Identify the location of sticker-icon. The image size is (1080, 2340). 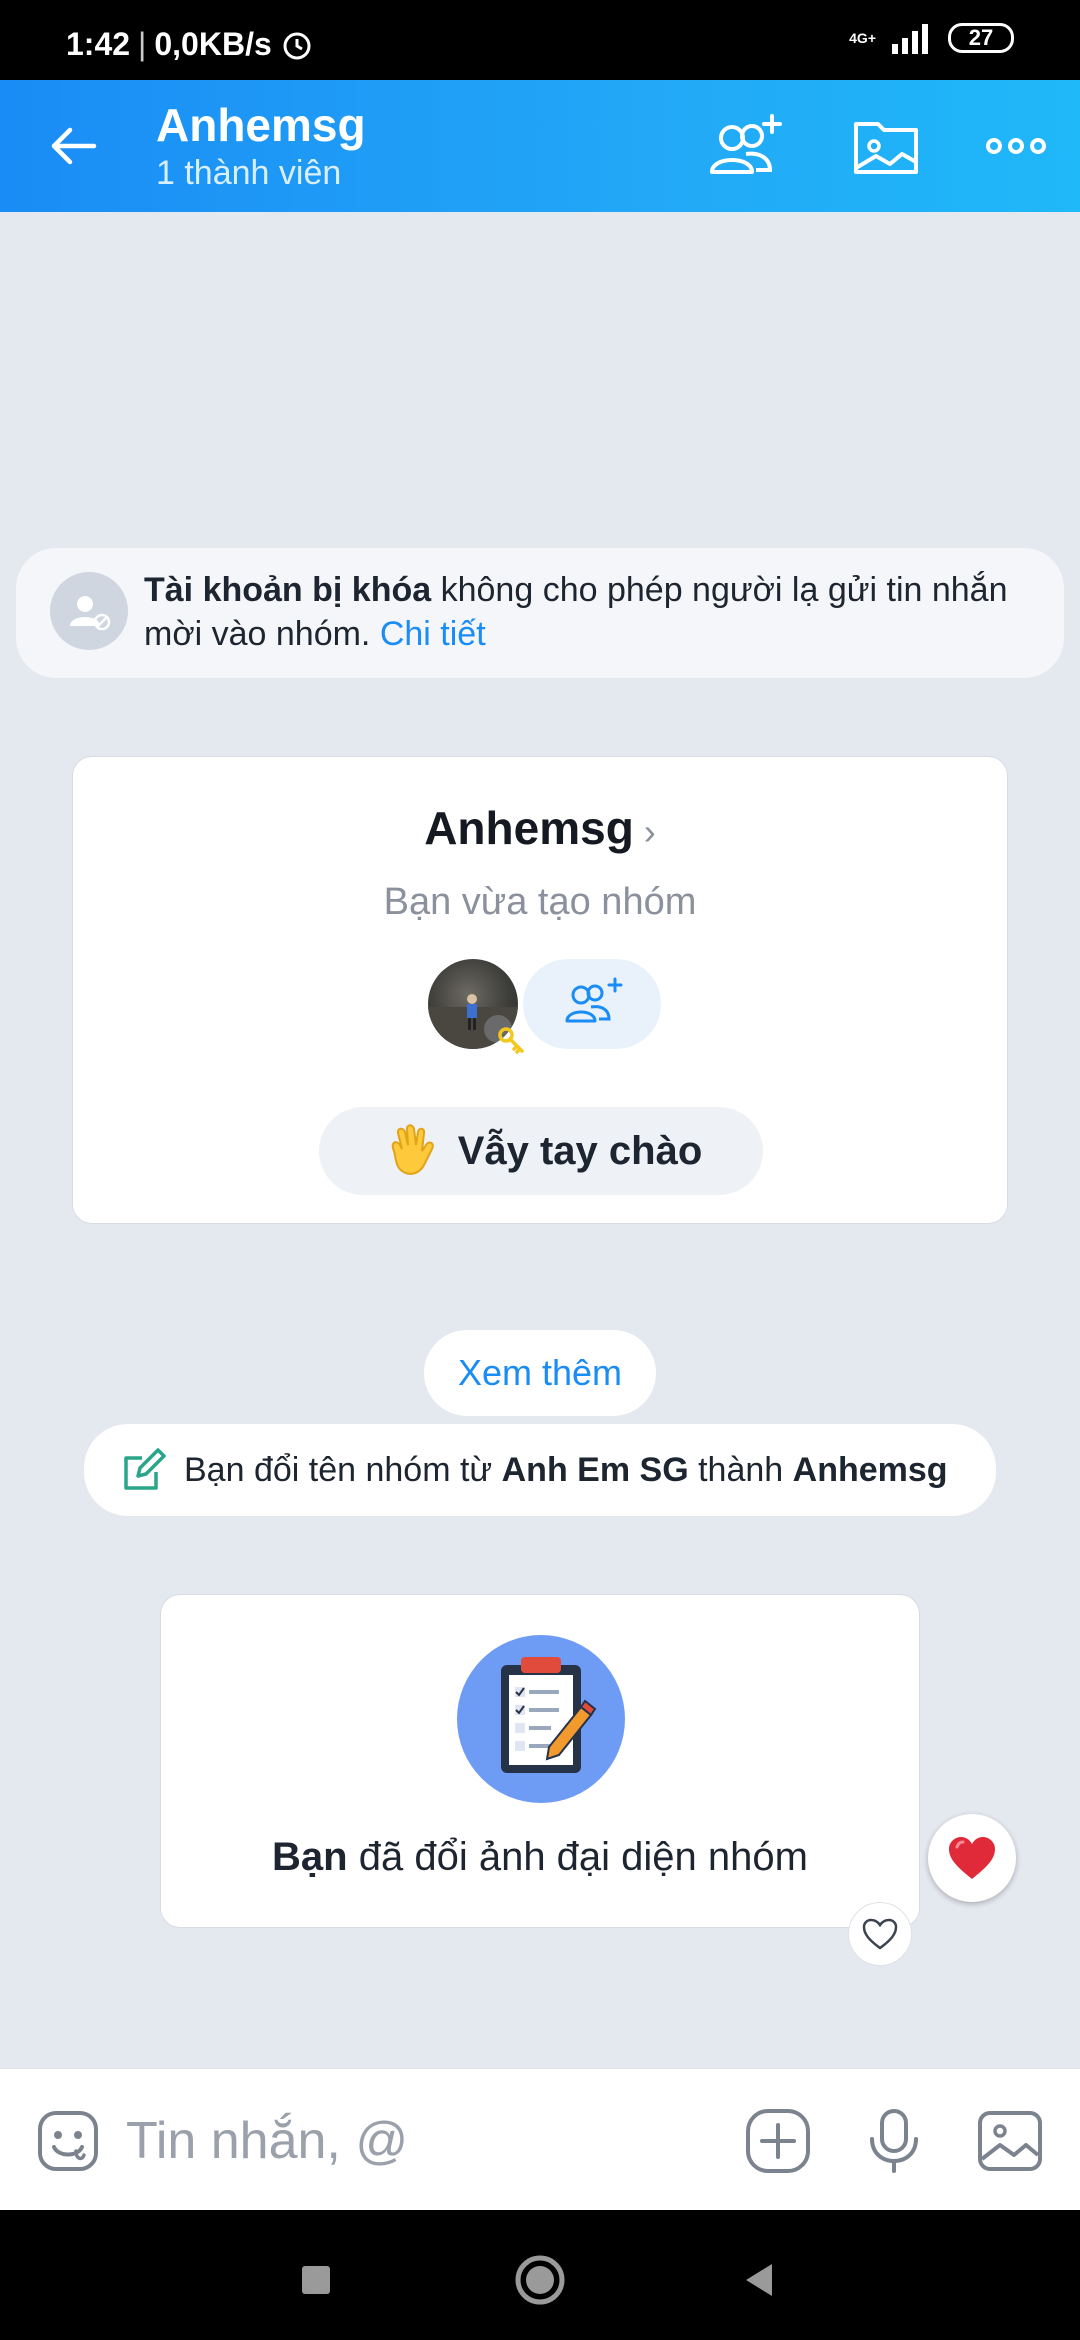
(68, 2141).